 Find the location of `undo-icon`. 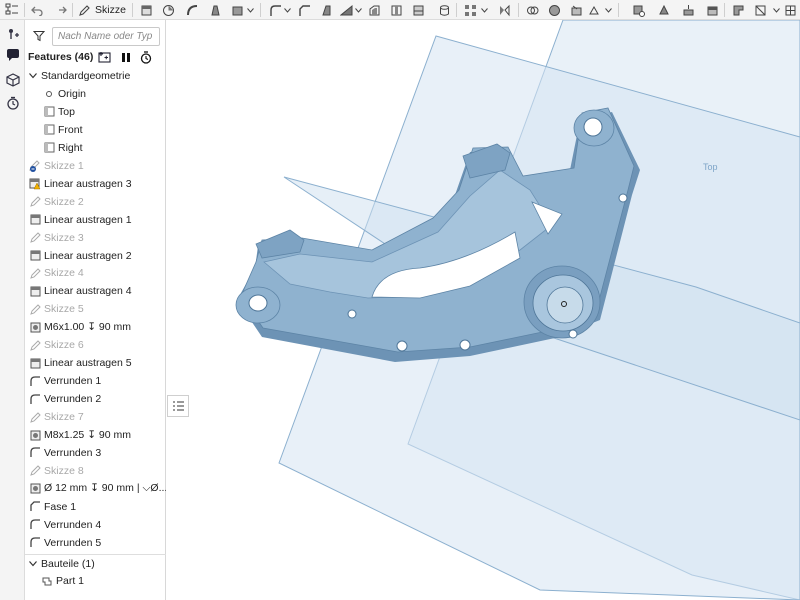

undo-icon is located at coordinates (37, 10).